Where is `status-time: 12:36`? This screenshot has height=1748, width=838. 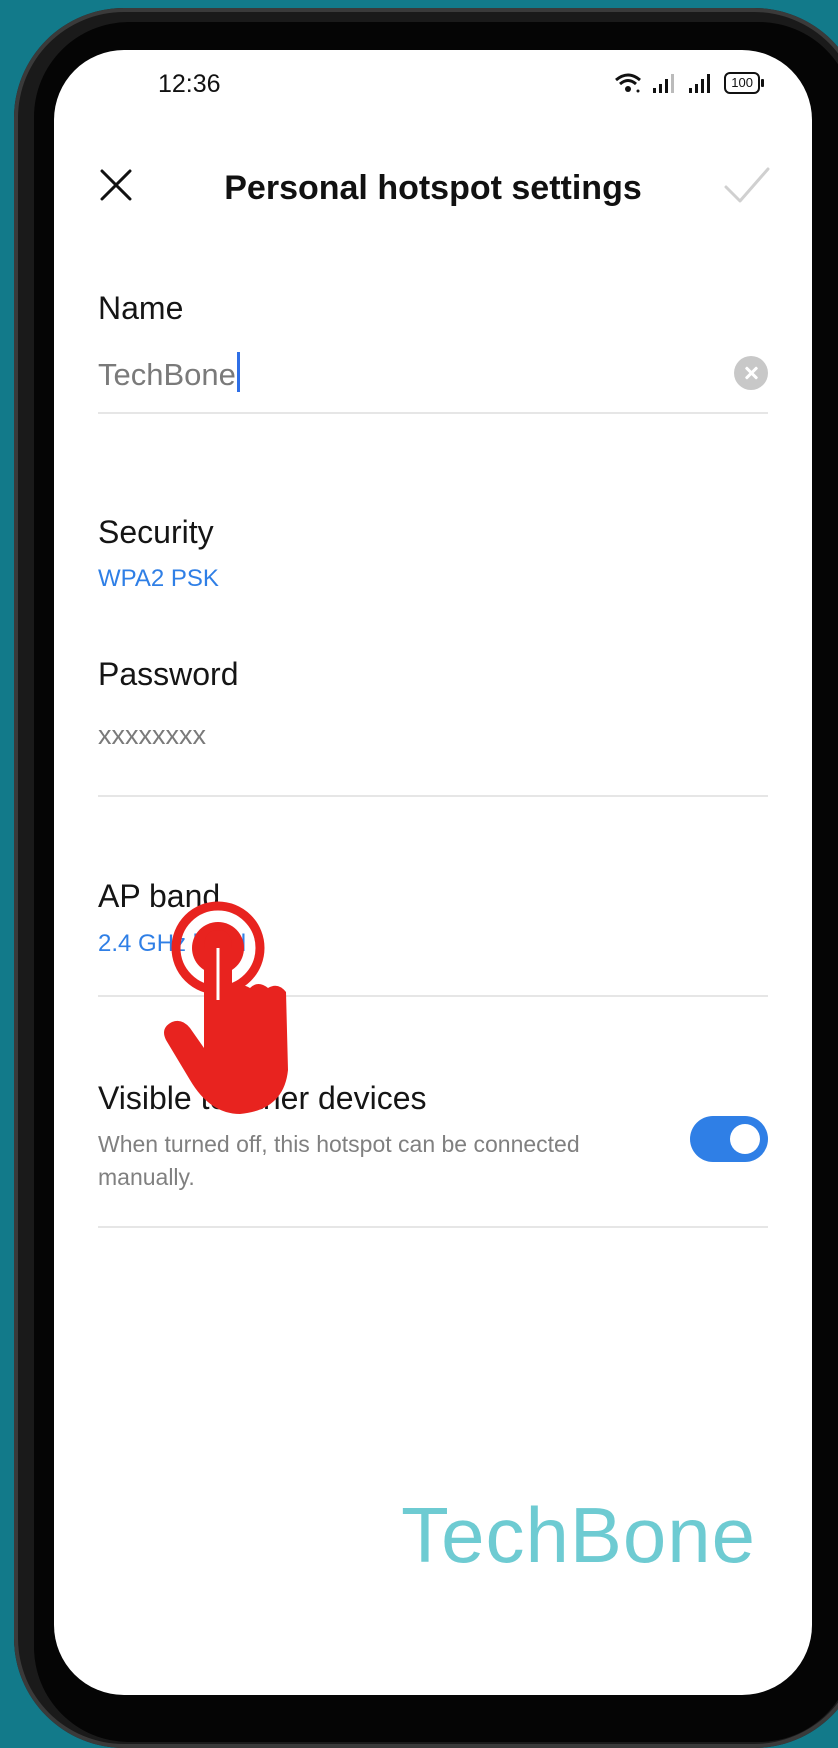 status-time: 12:36 is located at coordinates (189, 84).